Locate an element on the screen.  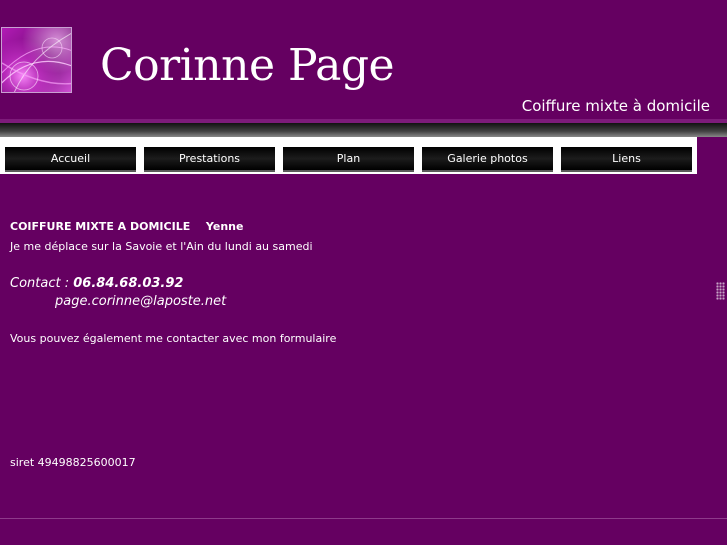
site-tagline: Coiffure mixte à domicile is located at coordinates (615, 106).